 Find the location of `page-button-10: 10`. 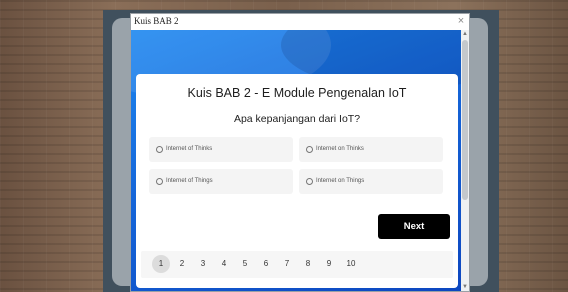

page-button-10: 10 is located at coordinates (351, 264).